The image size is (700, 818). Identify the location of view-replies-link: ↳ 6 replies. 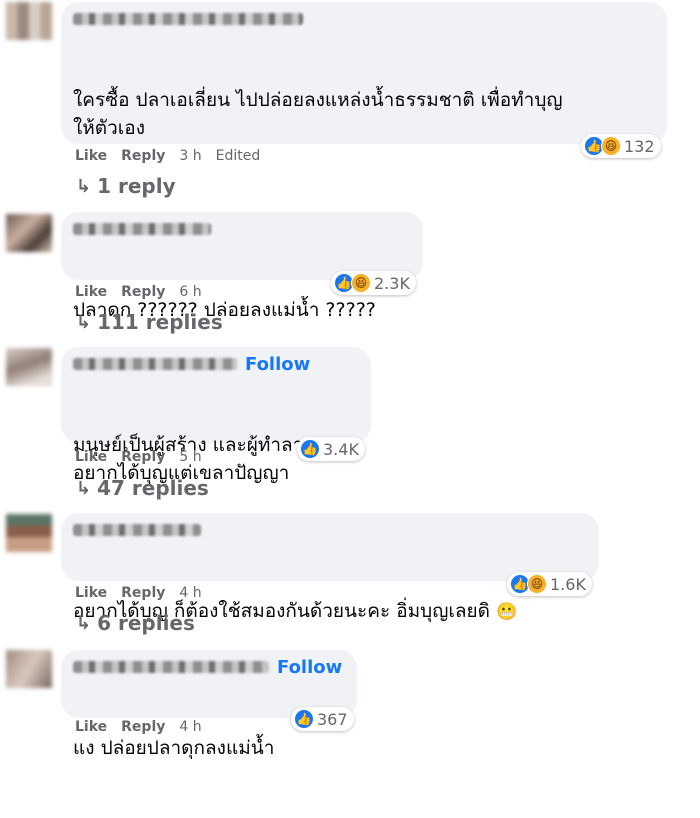
(135, 623).